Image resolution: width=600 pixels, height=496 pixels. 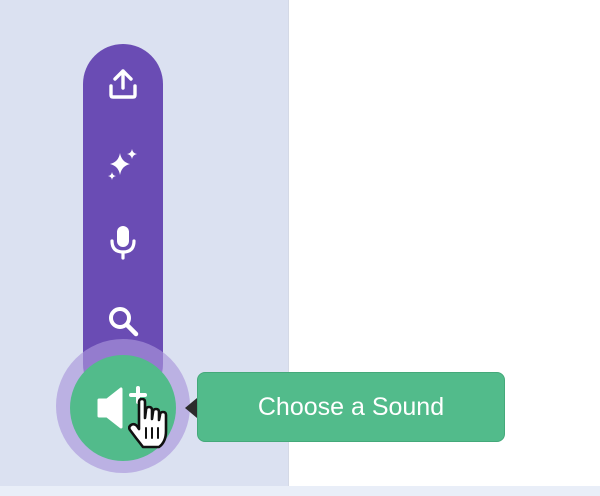 What do you see at coordinates (300, 491) in the screenshot?
I see `bottom-strip` at bounding box center [300, 491].